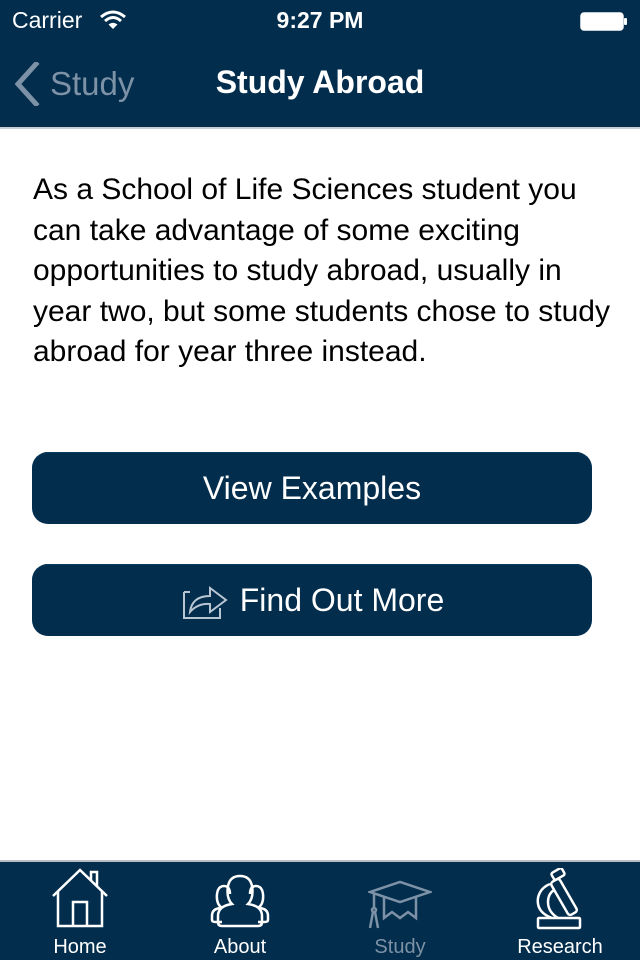  Describe the element at coordinates (560, 947) in the screenshot. I see `tab-research-label: Research` at that location.